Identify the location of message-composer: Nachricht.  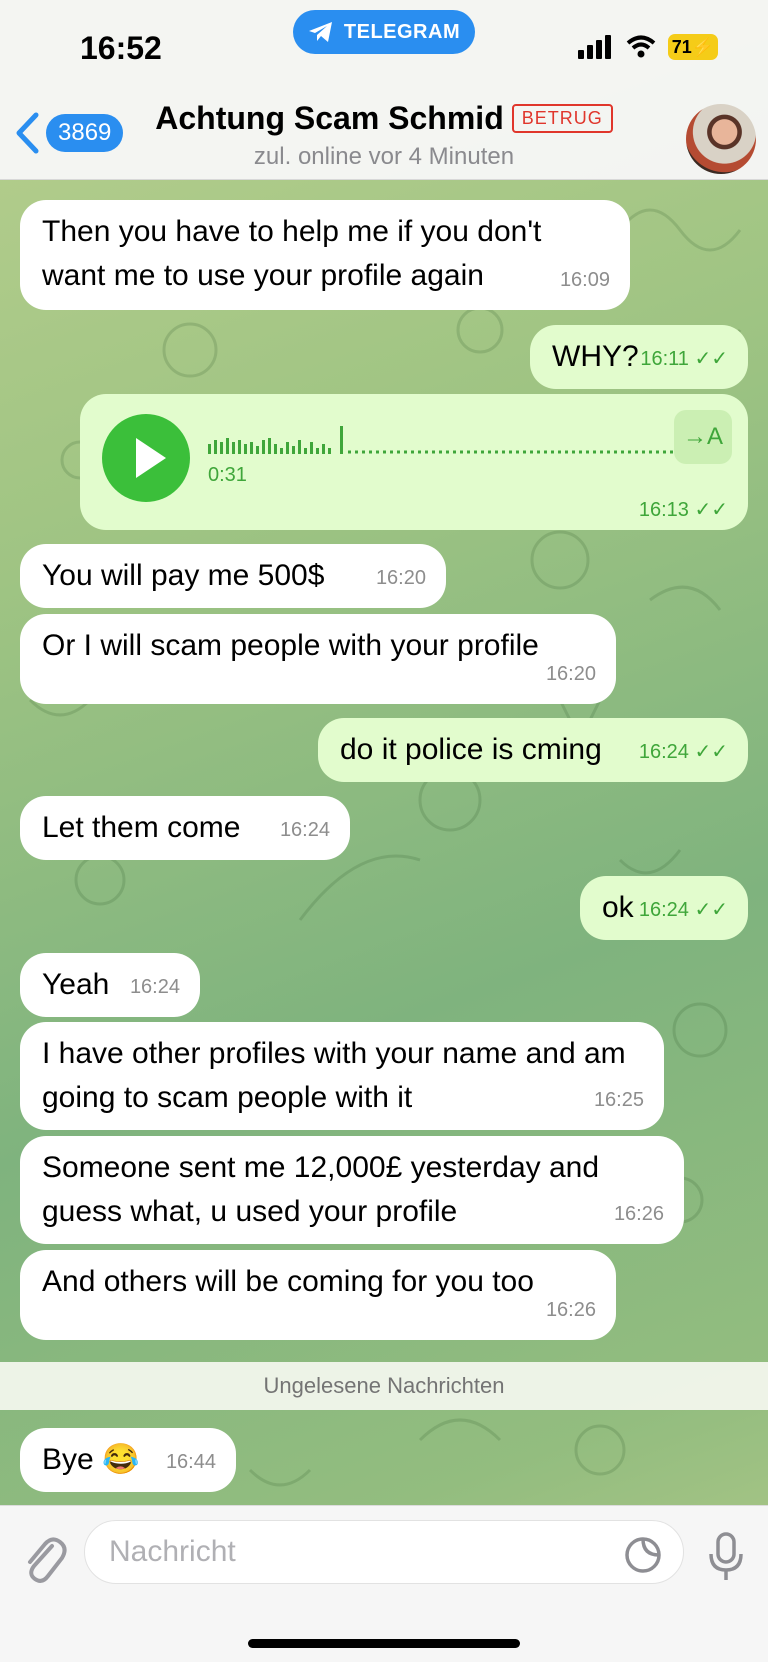
(384, 1583).